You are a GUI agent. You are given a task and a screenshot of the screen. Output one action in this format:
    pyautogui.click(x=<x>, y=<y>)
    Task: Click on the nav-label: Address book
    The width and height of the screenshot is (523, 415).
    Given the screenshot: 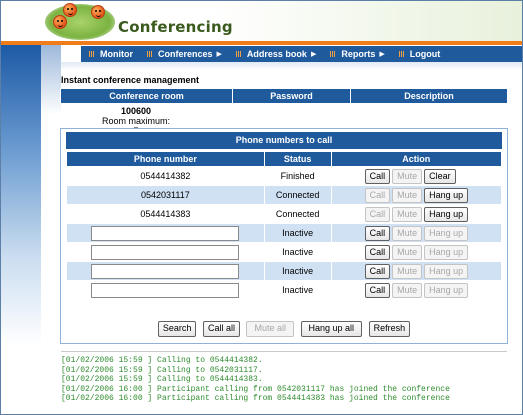 What is the action you would take?
    pyautogui.click(x=276, y=54)
    